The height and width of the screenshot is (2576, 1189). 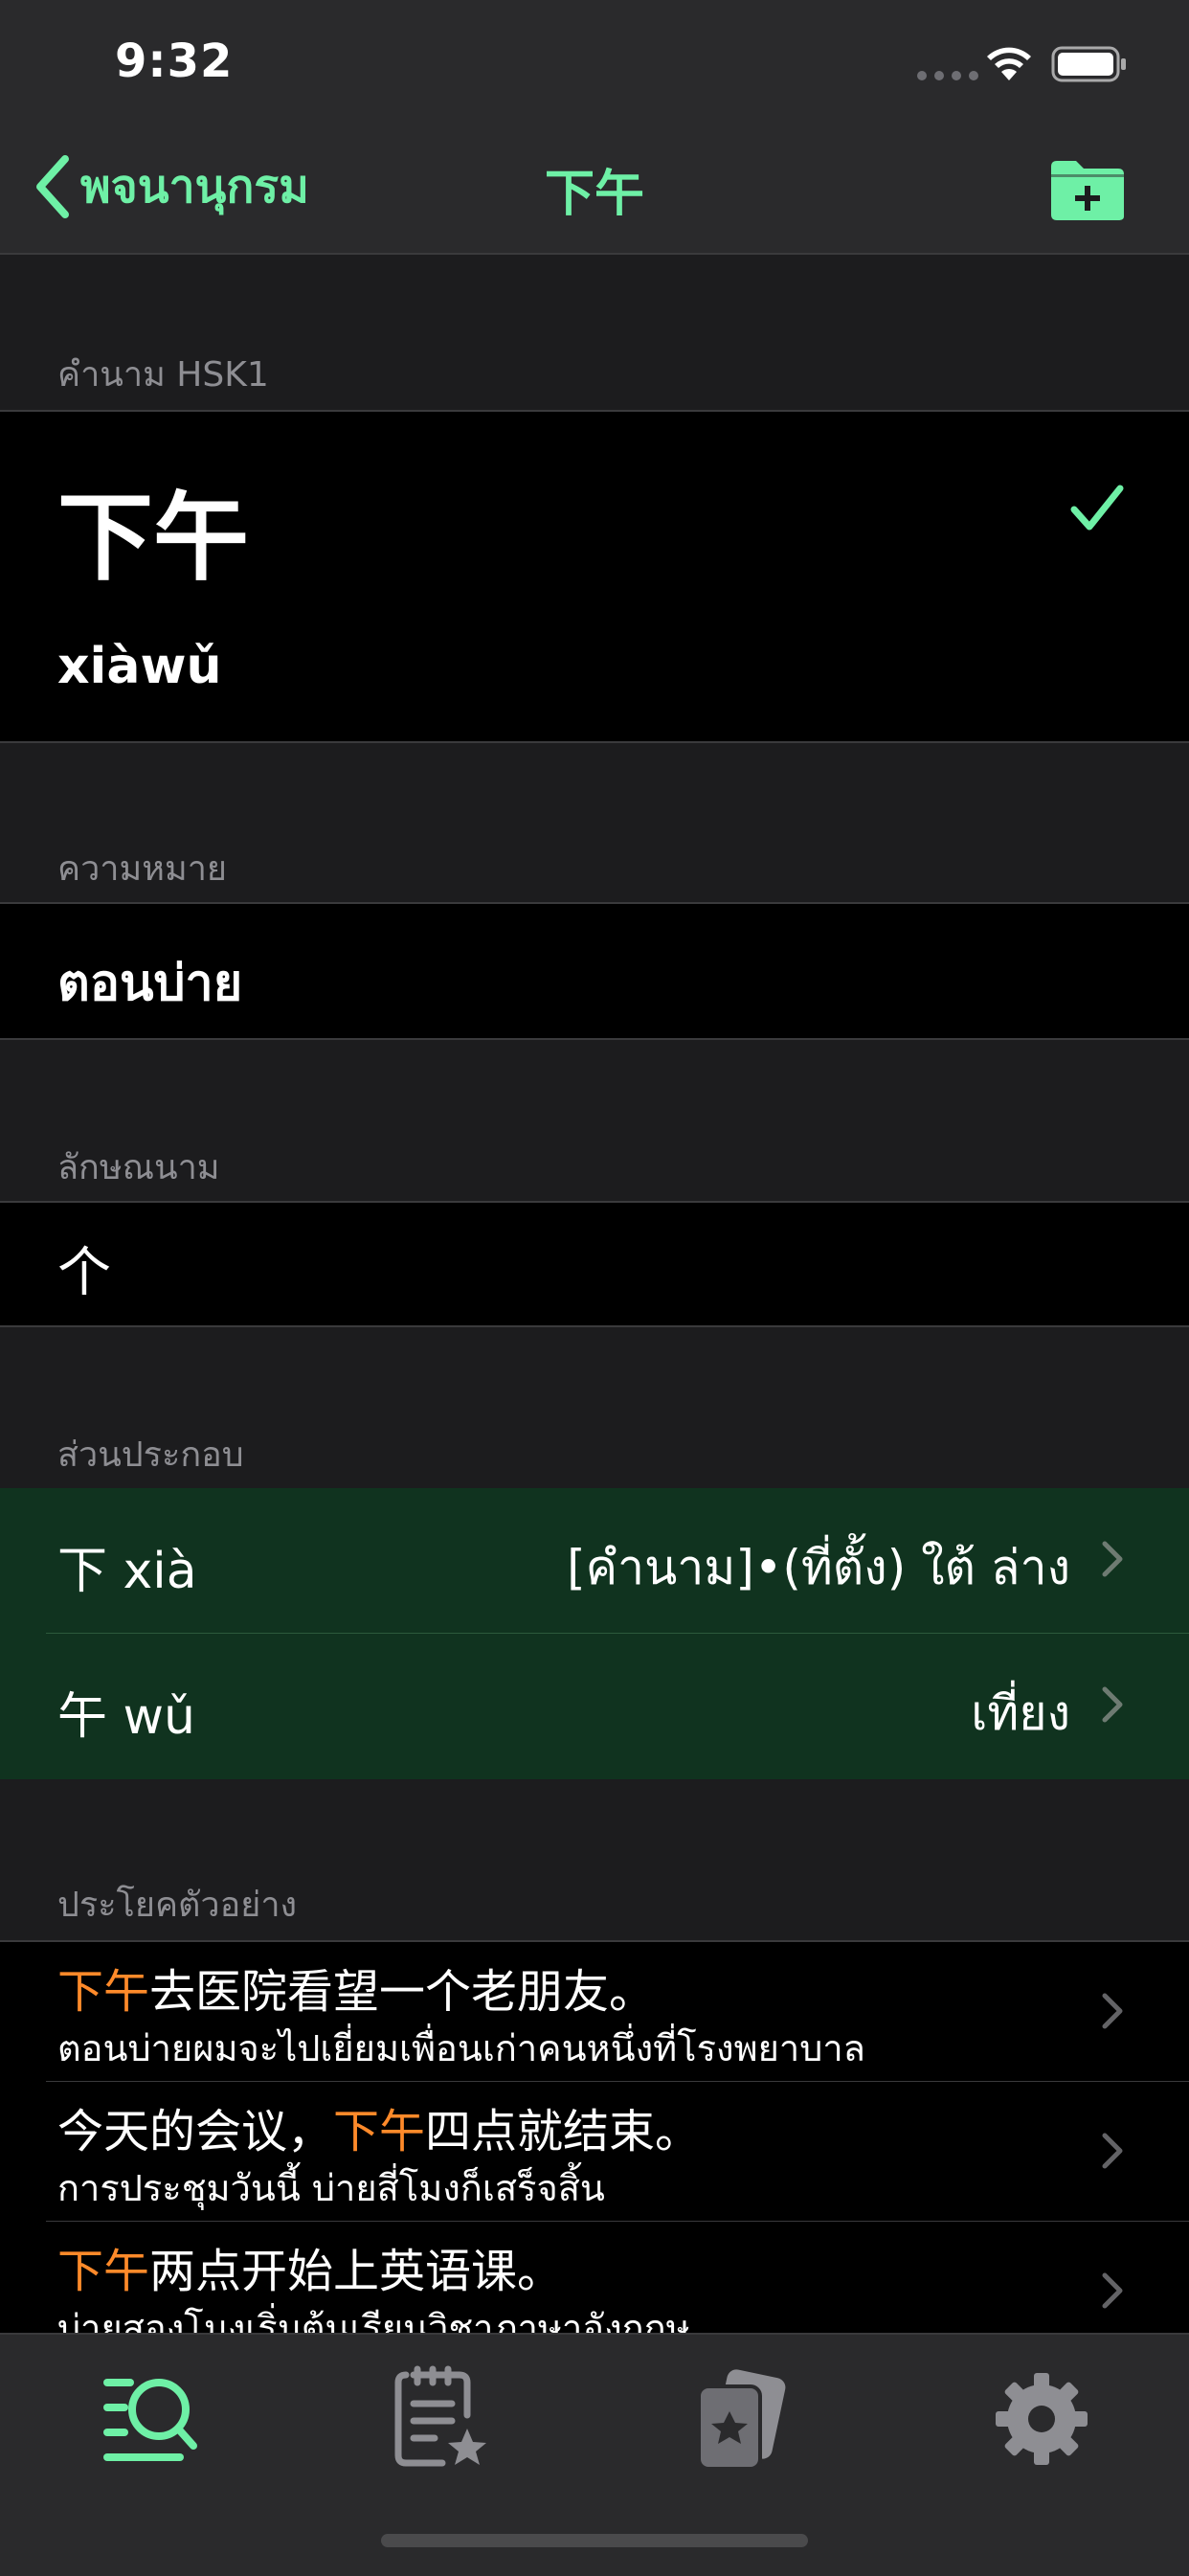 What do you see at coordinates (1009, 64) in the screenshot?
I see `wifi-icon` at bounding box center [1009, 64].